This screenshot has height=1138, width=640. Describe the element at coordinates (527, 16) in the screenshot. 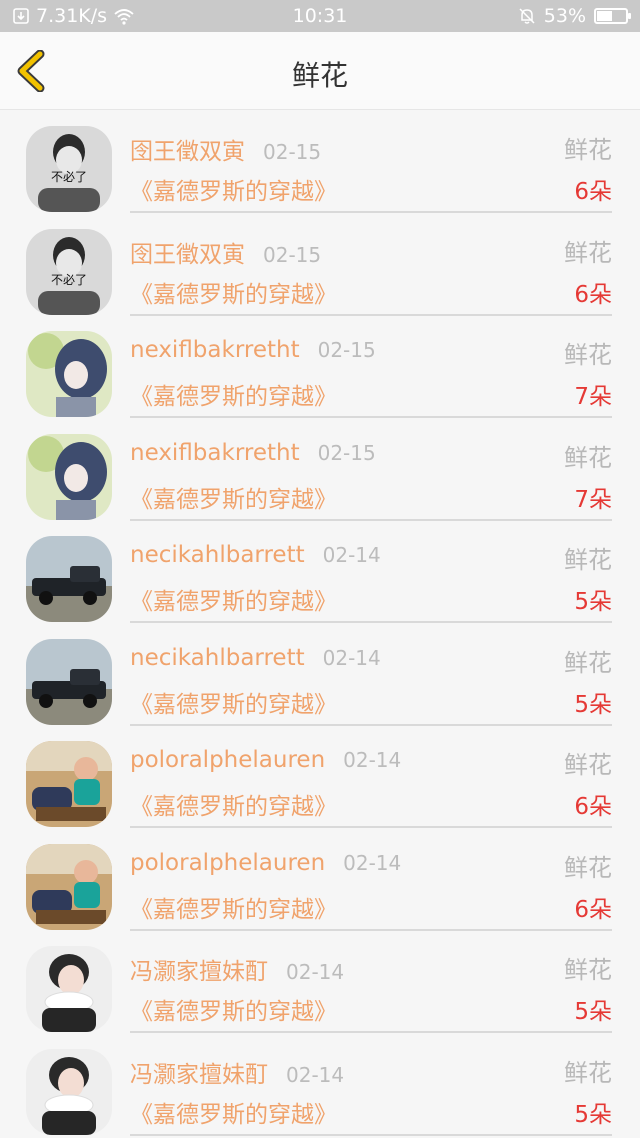

I see `bell-off-icon` at that location.